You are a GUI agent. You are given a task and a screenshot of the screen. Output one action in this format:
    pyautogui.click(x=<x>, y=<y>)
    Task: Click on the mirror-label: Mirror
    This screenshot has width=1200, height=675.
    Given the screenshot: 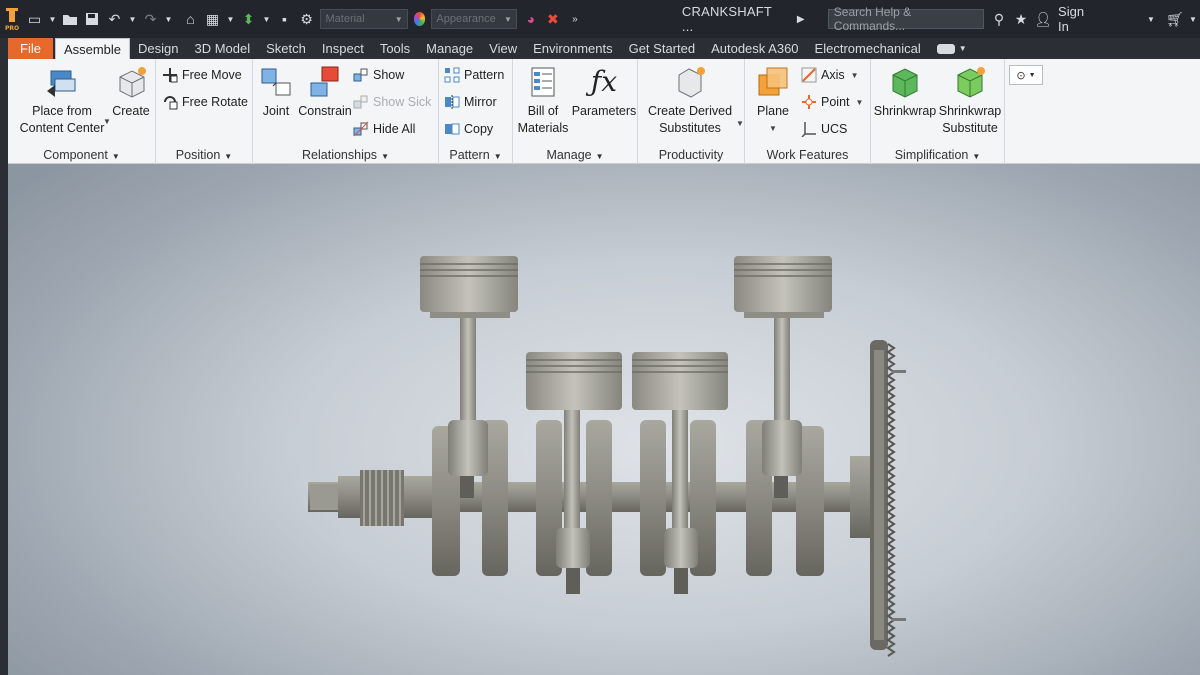 What is the action you would take?
    pyautogui.click(x=480, y=102)
    